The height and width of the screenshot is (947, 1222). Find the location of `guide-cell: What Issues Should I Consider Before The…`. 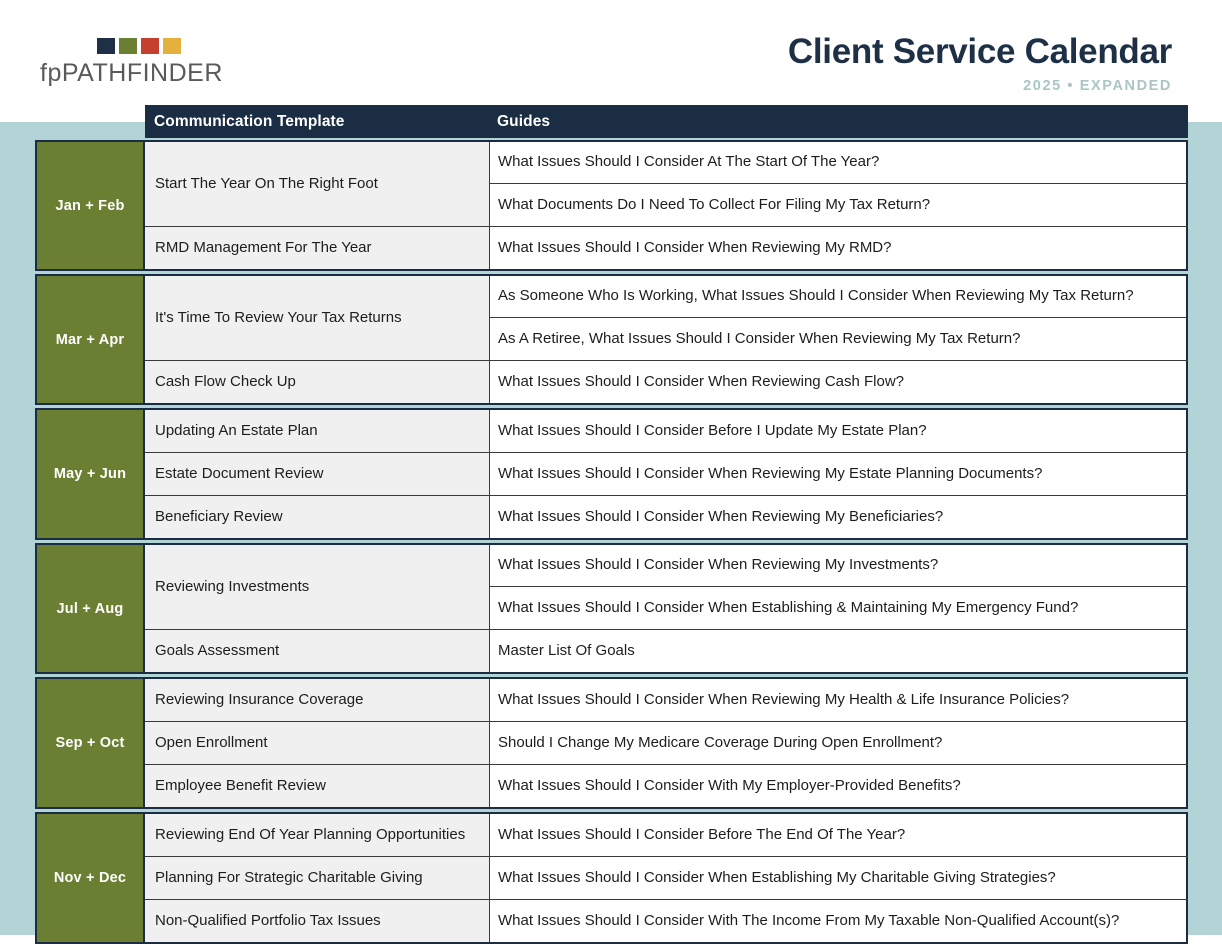

guide-cell: What Issues Should I Consider Before The… is located at coordinates (838, 835).